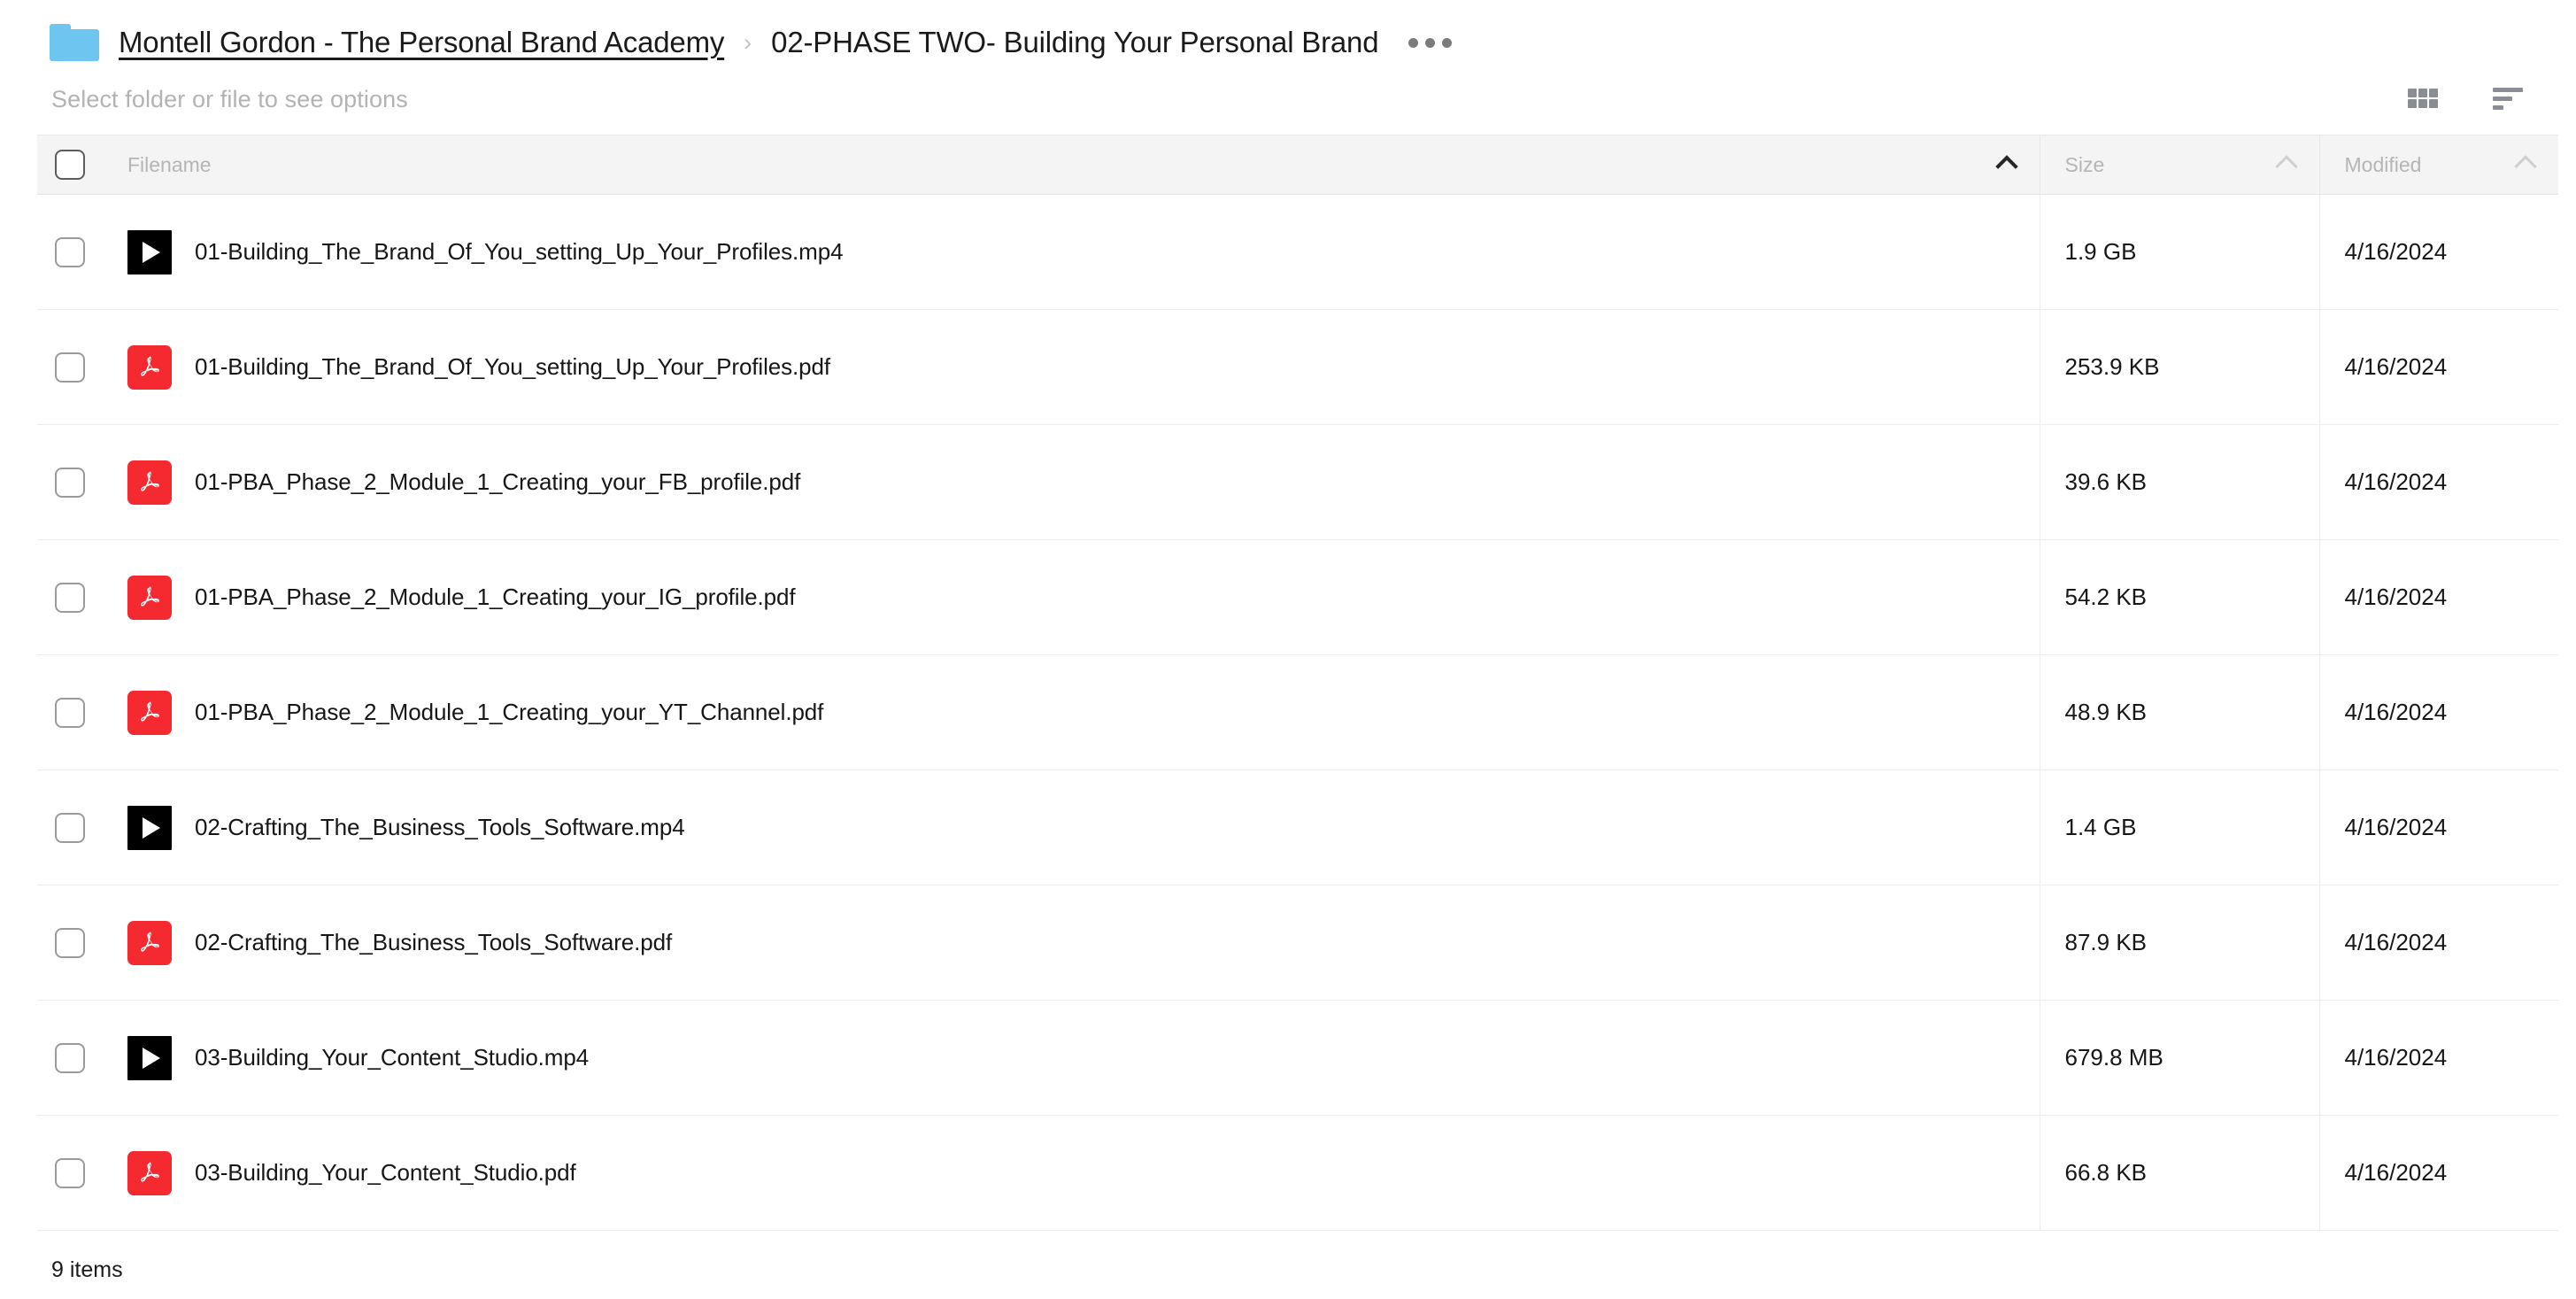 The image size is (2576, 1299). Describe the element at coordinates (2180, 367) in the screenshot. I see `size-cell: 253.9 KB` at that location.